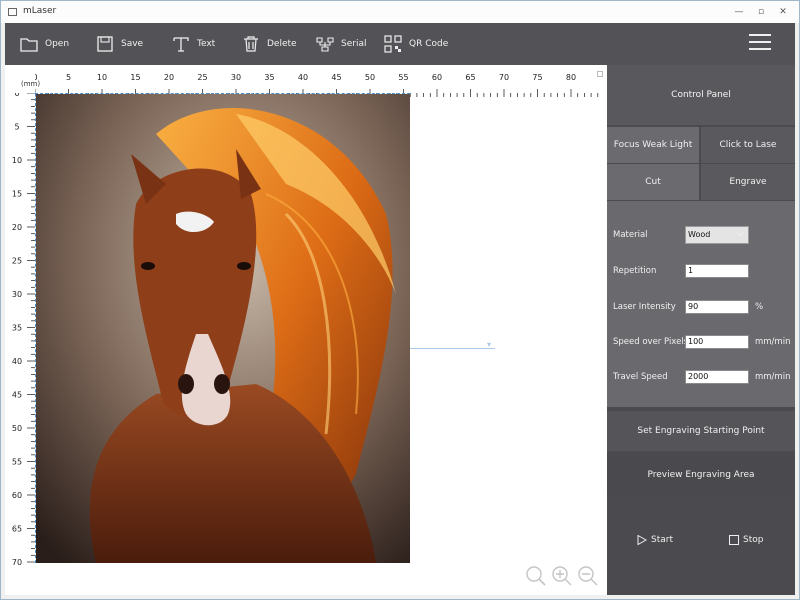 The width and height of the screenshot is (800, 600). What do you see at coordinates (102, 77) in the screenshot?
I see `ruler-top-label: 10` at bounding box center [102, 77].